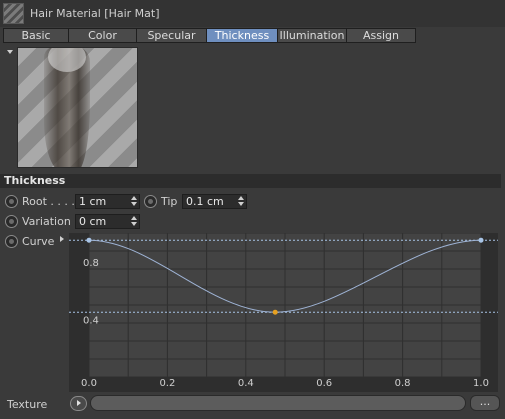 The width and height of the screenshot is (505, 419). I want to click on root-field: 1 cm, so click(107, 201).